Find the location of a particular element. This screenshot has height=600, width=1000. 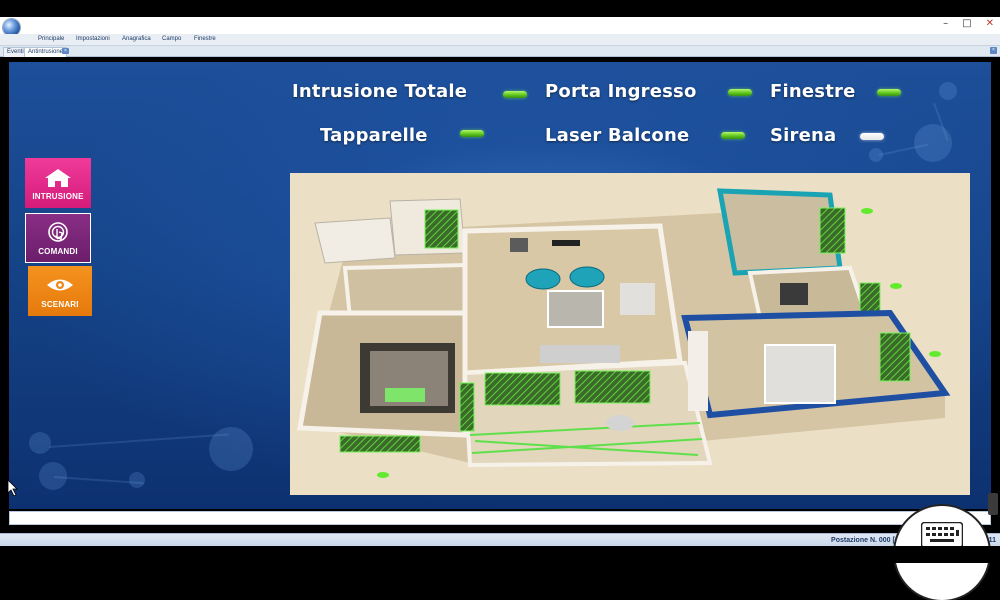

scenari-button: SCENARI is located at coordinates (60, 291).